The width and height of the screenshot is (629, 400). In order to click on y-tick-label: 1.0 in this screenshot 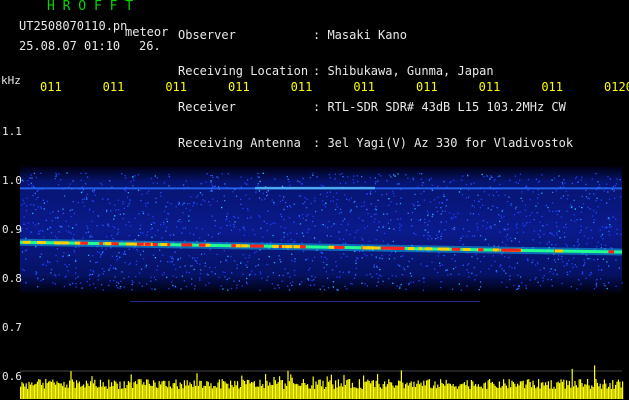, I will do `click(12, 180)`.